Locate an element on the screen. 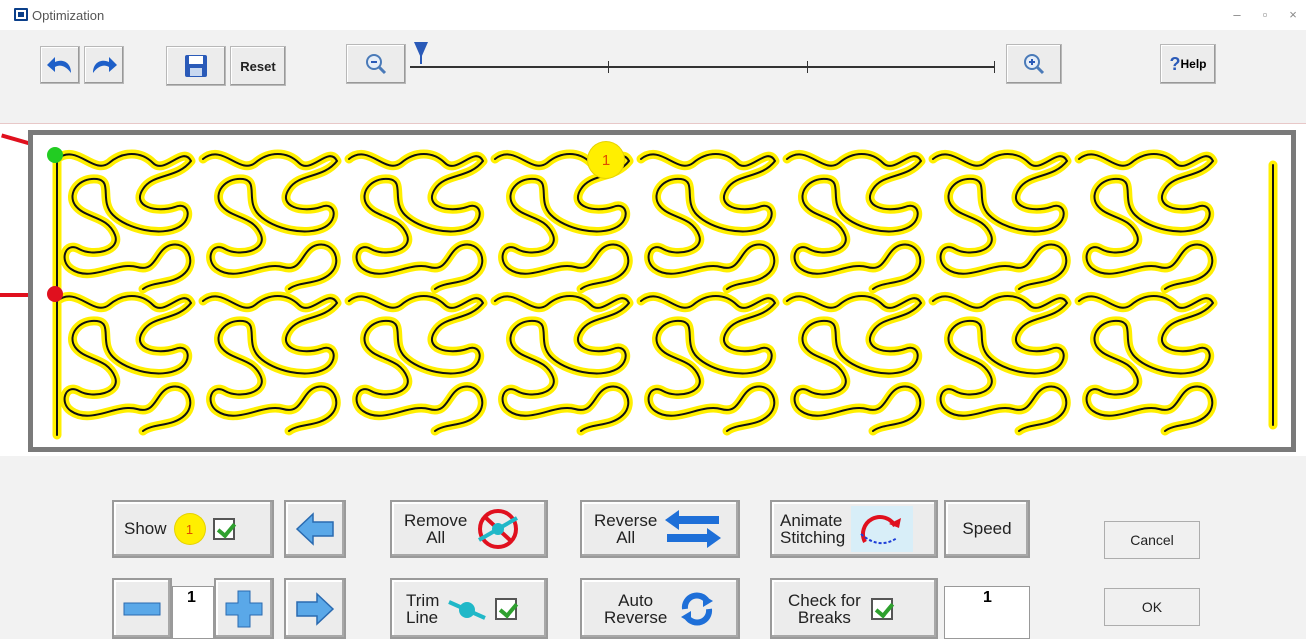 This screenshot has height=639, width=1306. minus-icon is located at coordinates (142, 608).